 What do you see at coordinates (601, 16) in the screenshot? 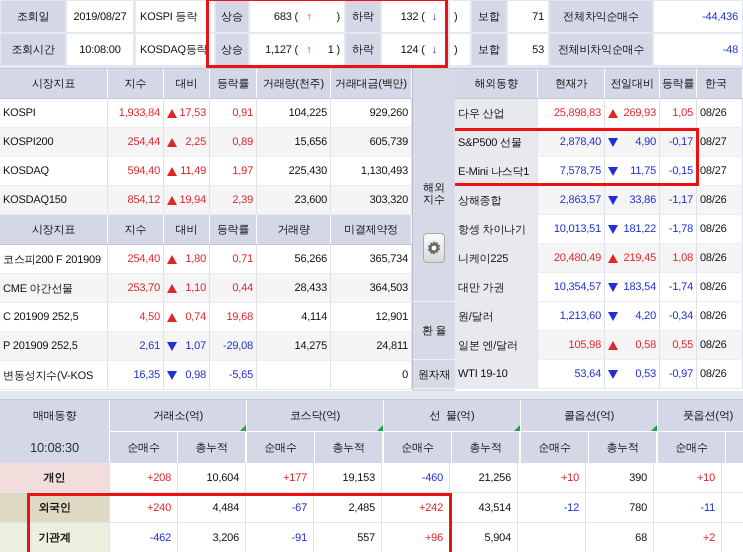
I see `arbitrage-label: 전체차익순매수` at bounding box center [601, 16].